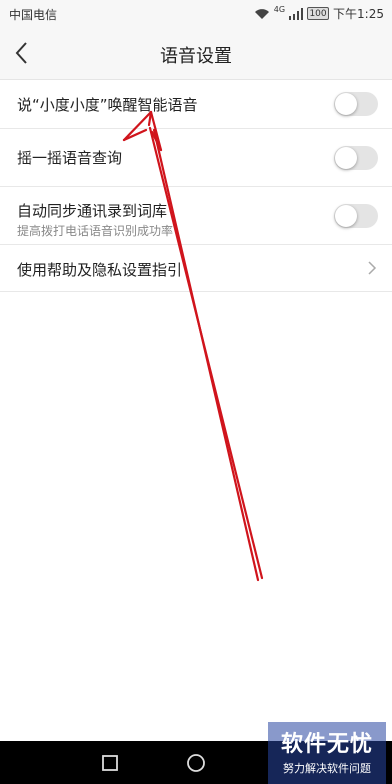  I want to click on setting-label-sync-contacts: 自动同步通讯录到词库, so click(92, 211).